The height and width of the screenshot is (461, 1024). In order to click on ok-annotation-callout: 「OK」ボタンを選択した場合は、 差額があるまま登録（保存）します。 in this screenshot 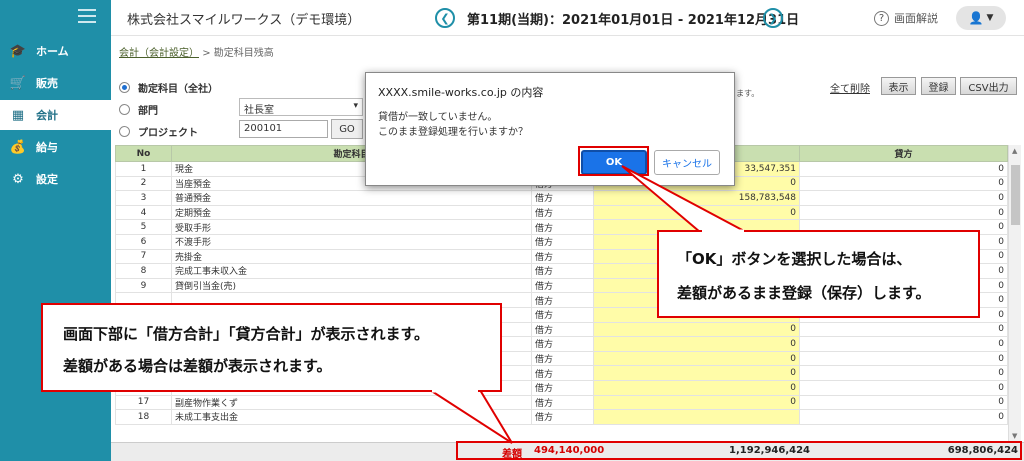, I will do `click(818, 274)`.